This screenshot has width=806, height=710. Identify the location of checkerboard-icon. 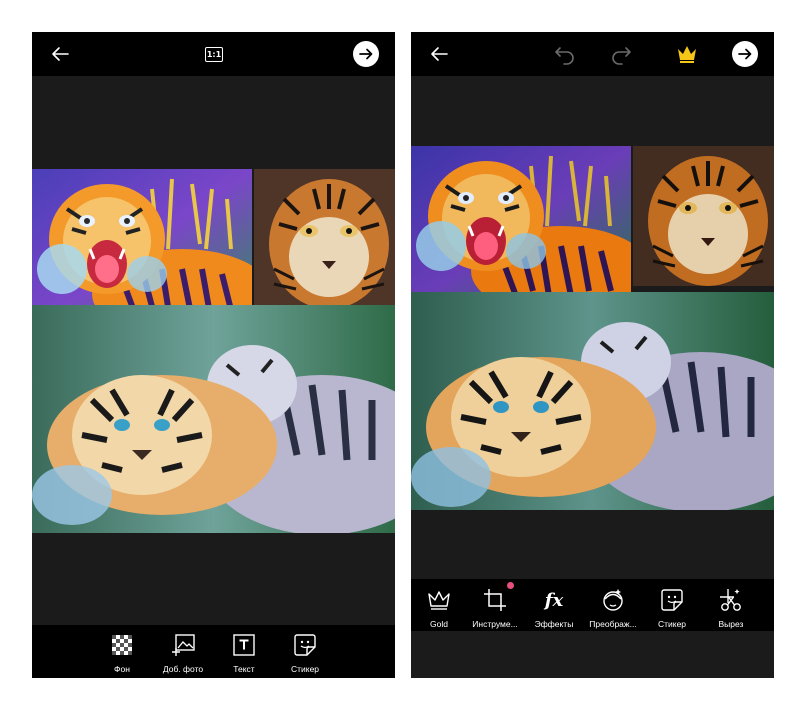
(122, 645).